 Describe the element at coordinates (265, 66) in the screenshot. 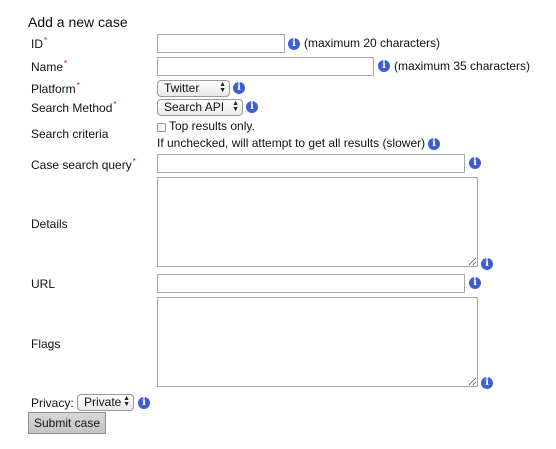

I see `name-field` at that location.